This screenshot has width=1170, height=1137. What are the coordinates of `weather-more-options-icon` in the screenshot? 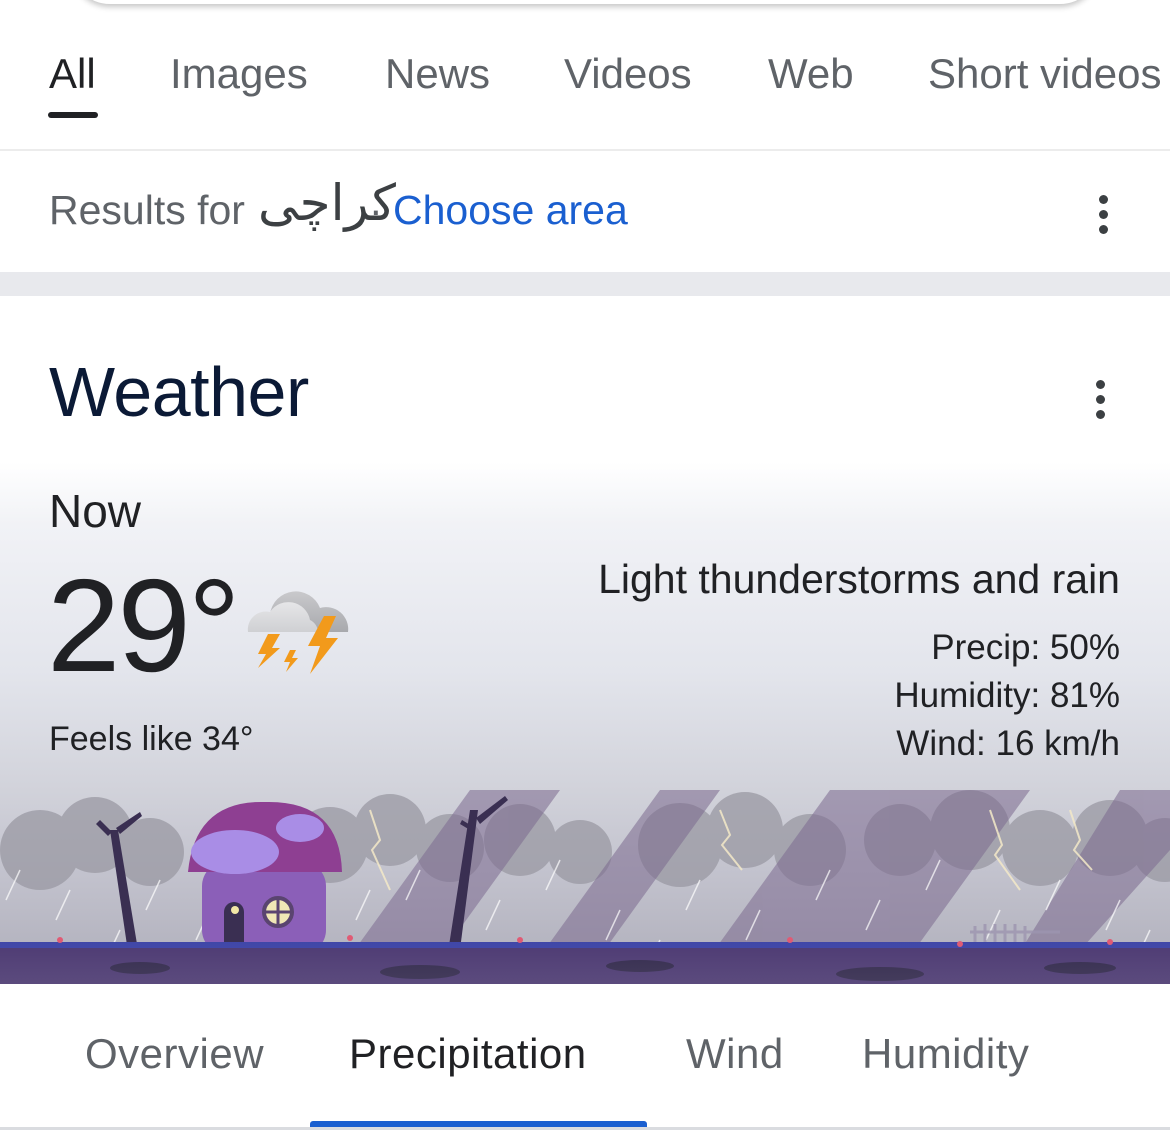 It's located at (1101, 402).